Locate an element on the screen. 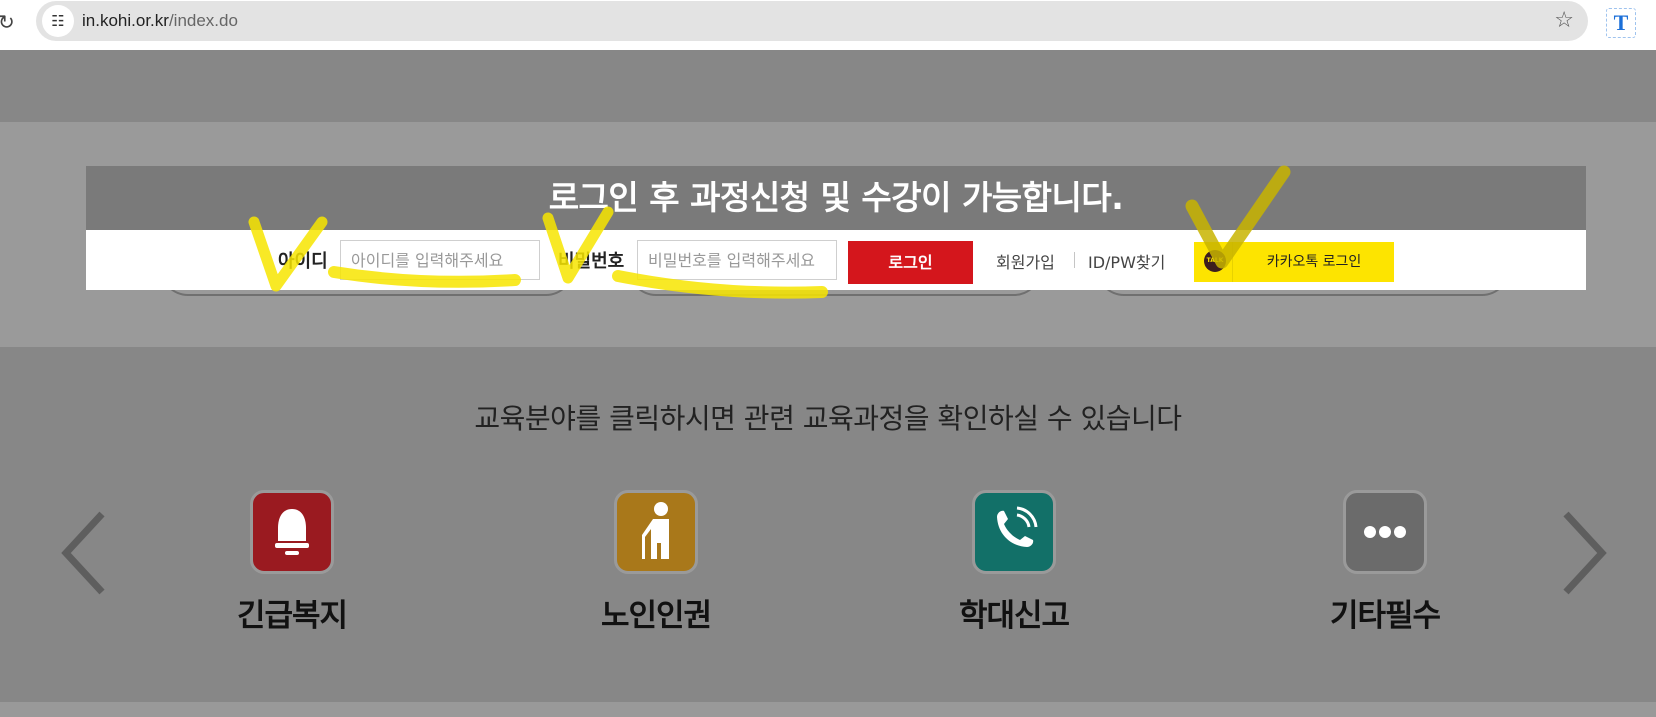 Image resolution: width=1656 pixels, height=717 pixels. address-bar: ☷ in.kohi.or.kr/index.do ☆ is located at coordinates (812, 21).